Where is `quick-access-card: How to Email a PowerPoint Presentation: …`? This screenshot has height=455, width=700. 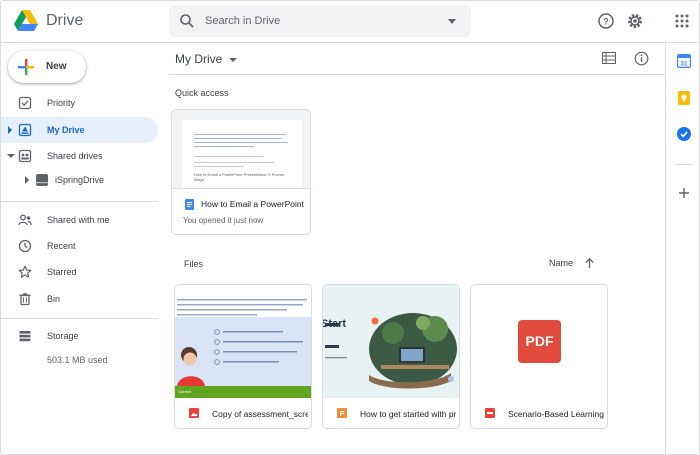
quick-access-card: How to Email a PowerPoint Presentation: … is located at coordinates (241, 172).